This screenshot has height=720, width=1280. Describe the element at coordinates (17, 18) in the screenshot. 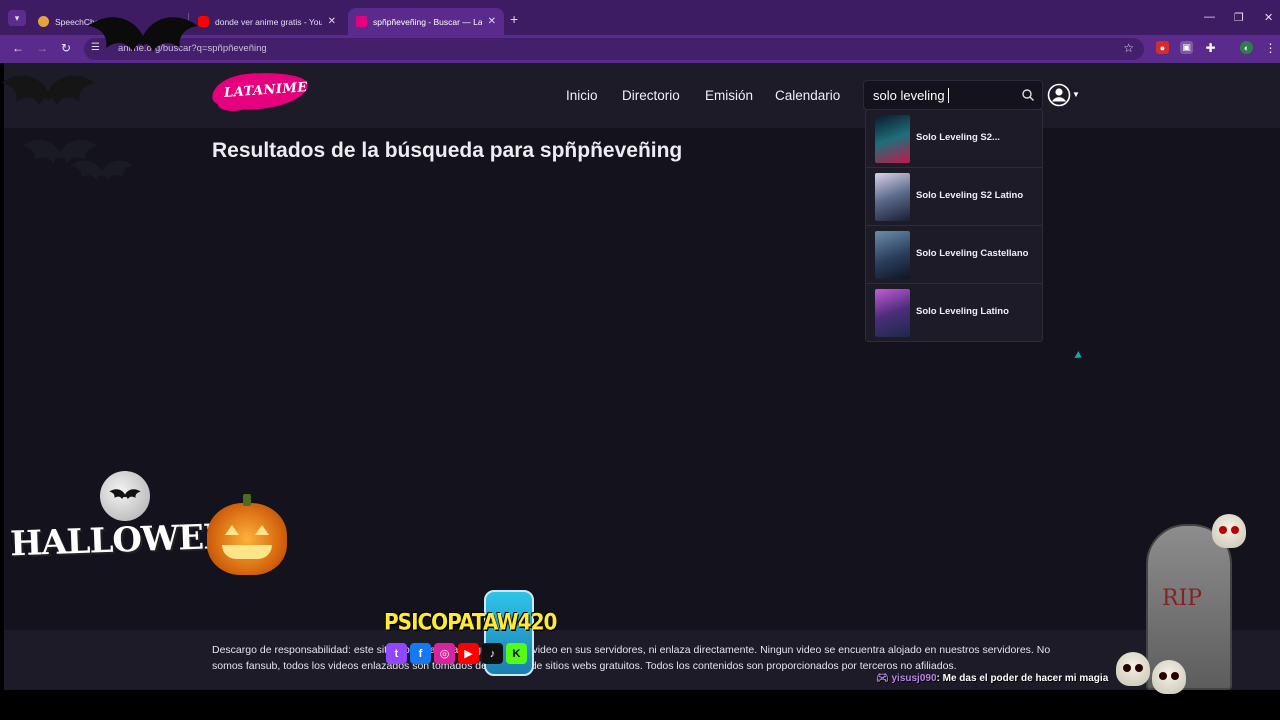

I see `tab-search-button: ▾` at that location.